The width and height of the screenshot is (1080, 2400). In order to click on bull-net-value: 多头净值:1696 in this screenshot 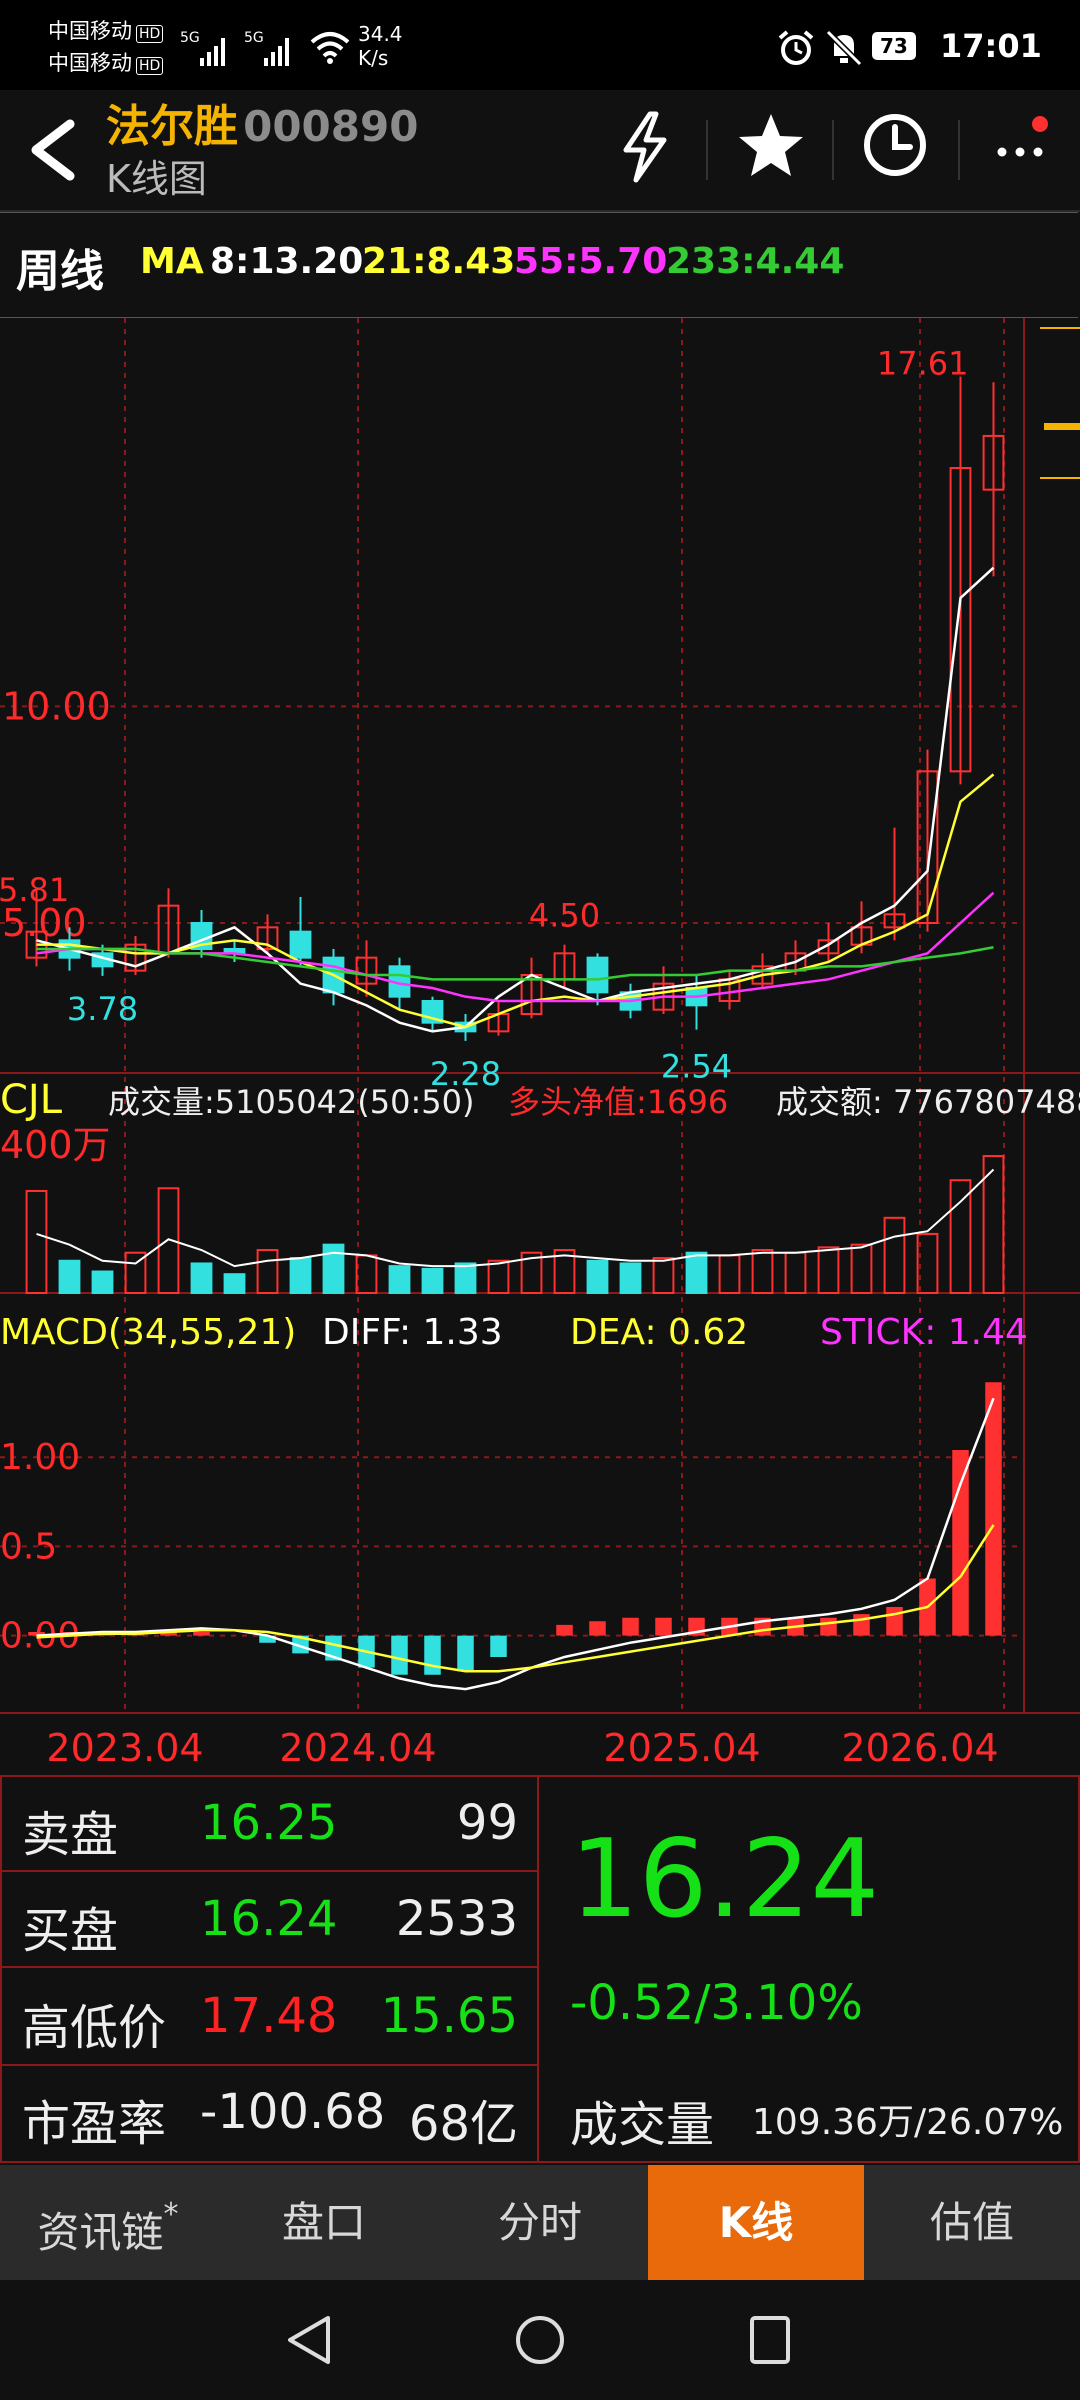, I will do `click(618, 1102)`.